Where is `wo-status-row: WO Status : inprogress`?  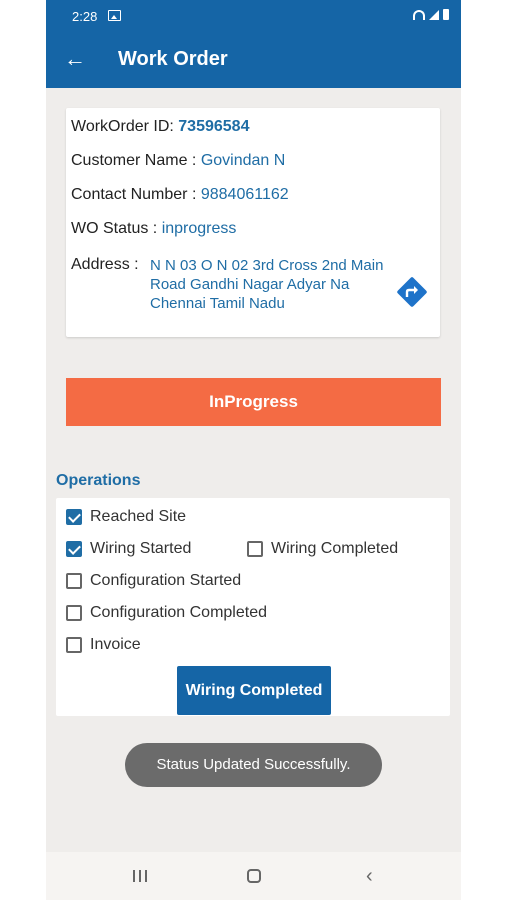
wo-status-row: WO Status : inprogress is located at coordinates (153, 229).